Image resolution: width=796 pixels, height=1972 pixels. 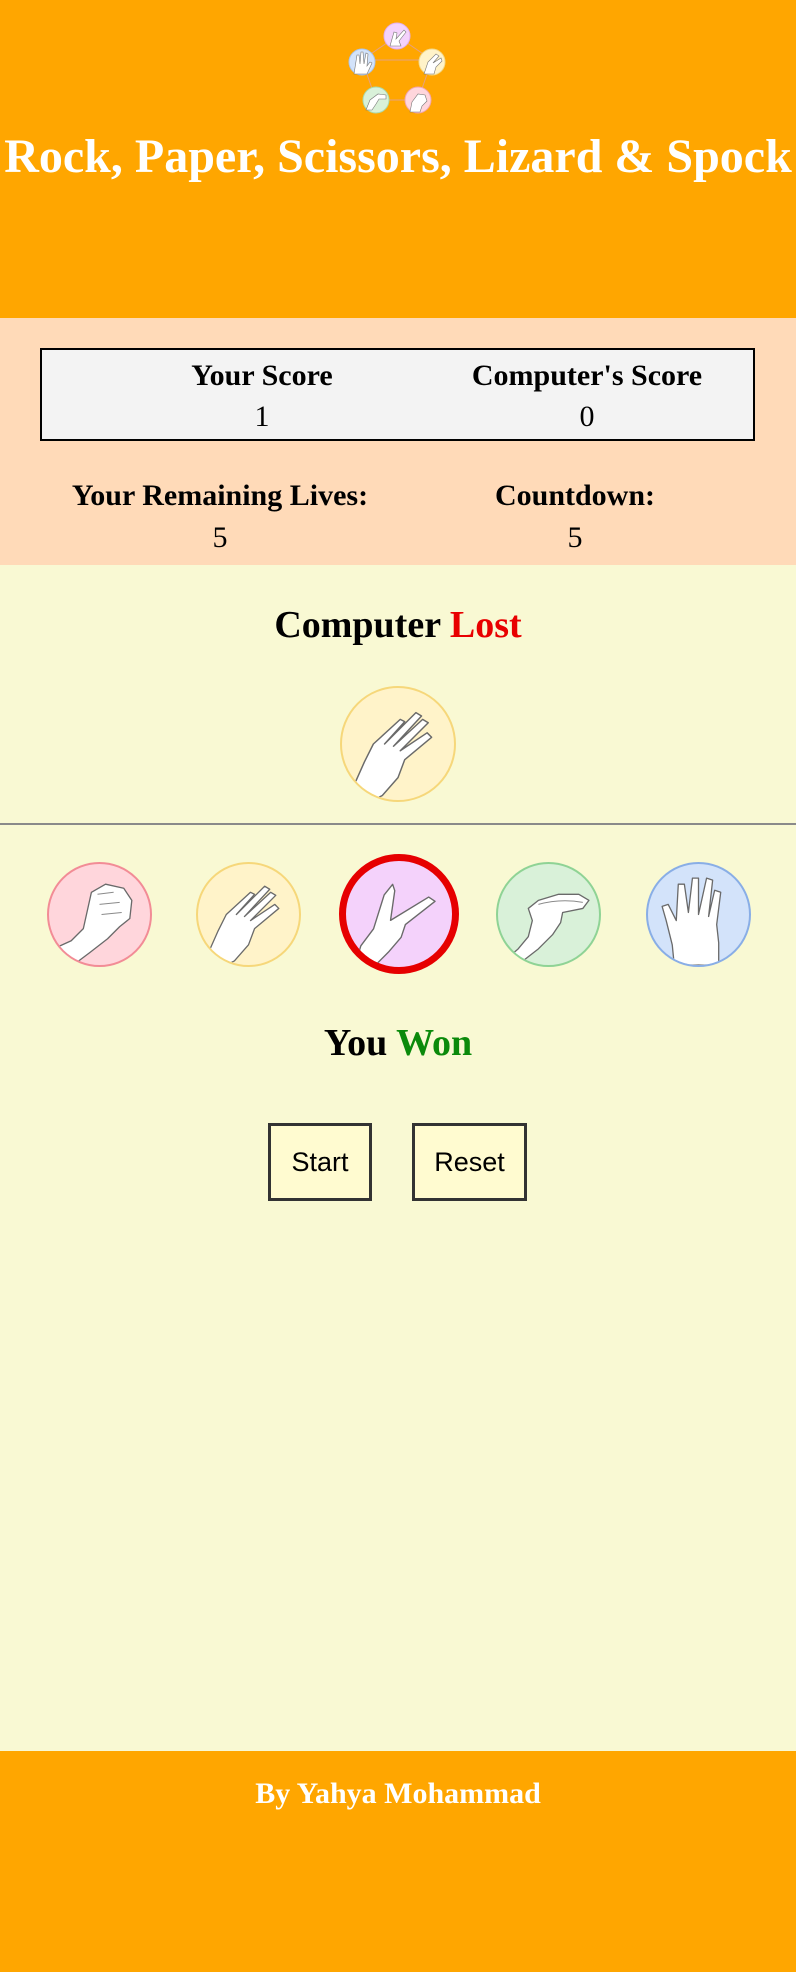 What do you see at coordinates (398, 824) in the screenshot?
I see `divider` at bounding box center [398, 824].